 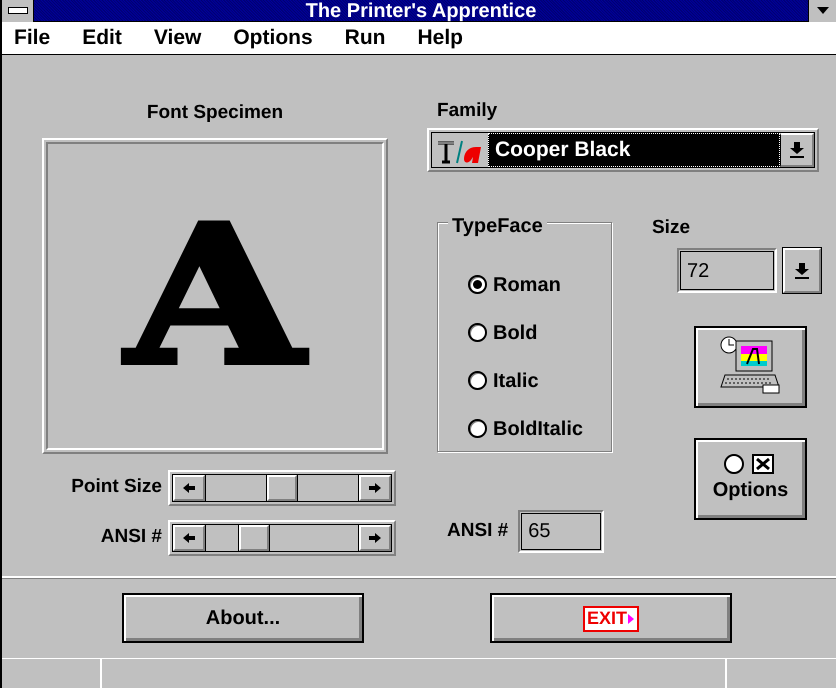 What do you see at coordinates (281, 38) in the screenshot?
I see `menu-item: Options` at bounding box center [281, 38].